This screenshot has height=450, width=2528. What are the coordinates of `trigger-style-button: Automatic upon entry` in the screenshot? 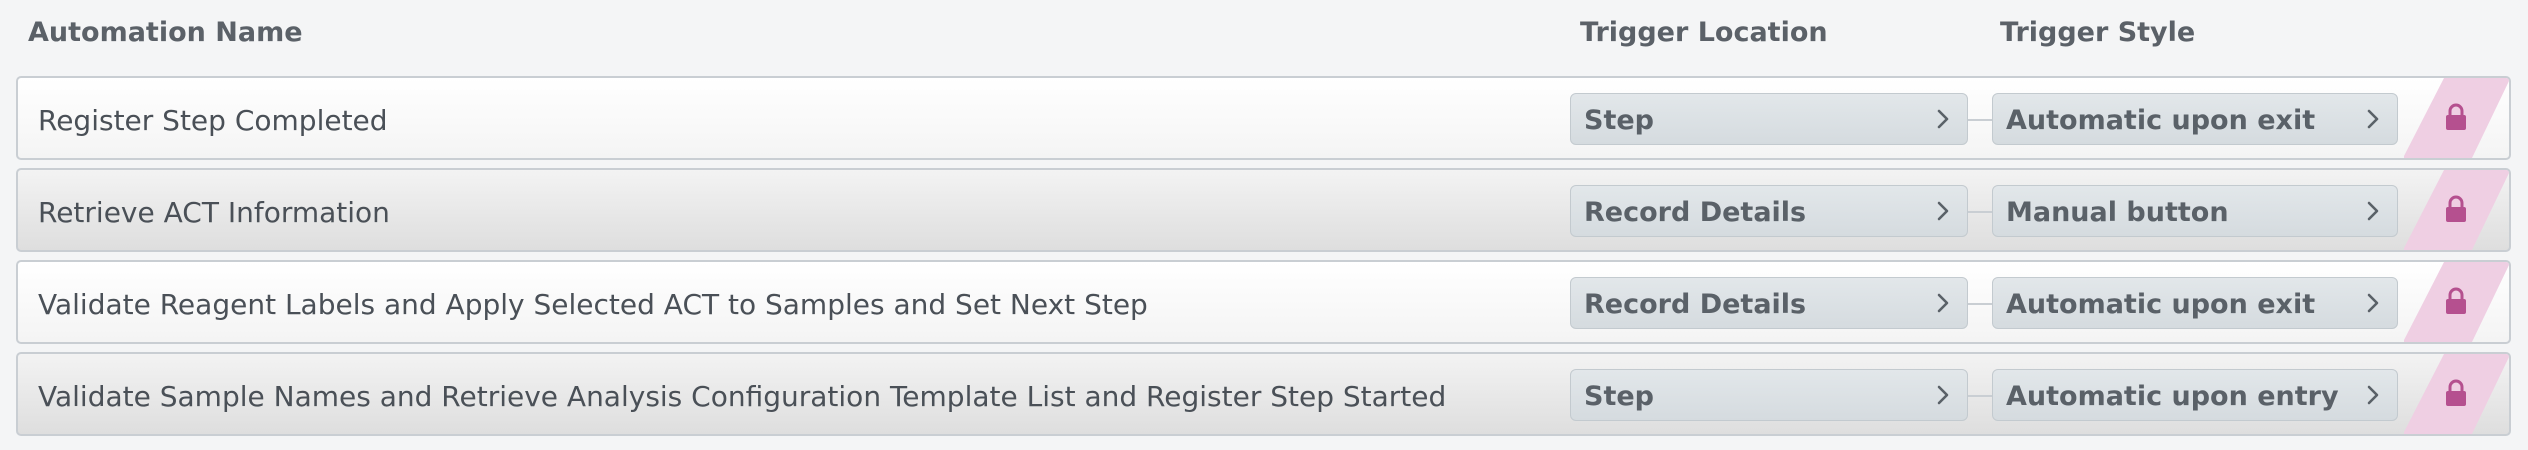 It's located at (2195, 395).